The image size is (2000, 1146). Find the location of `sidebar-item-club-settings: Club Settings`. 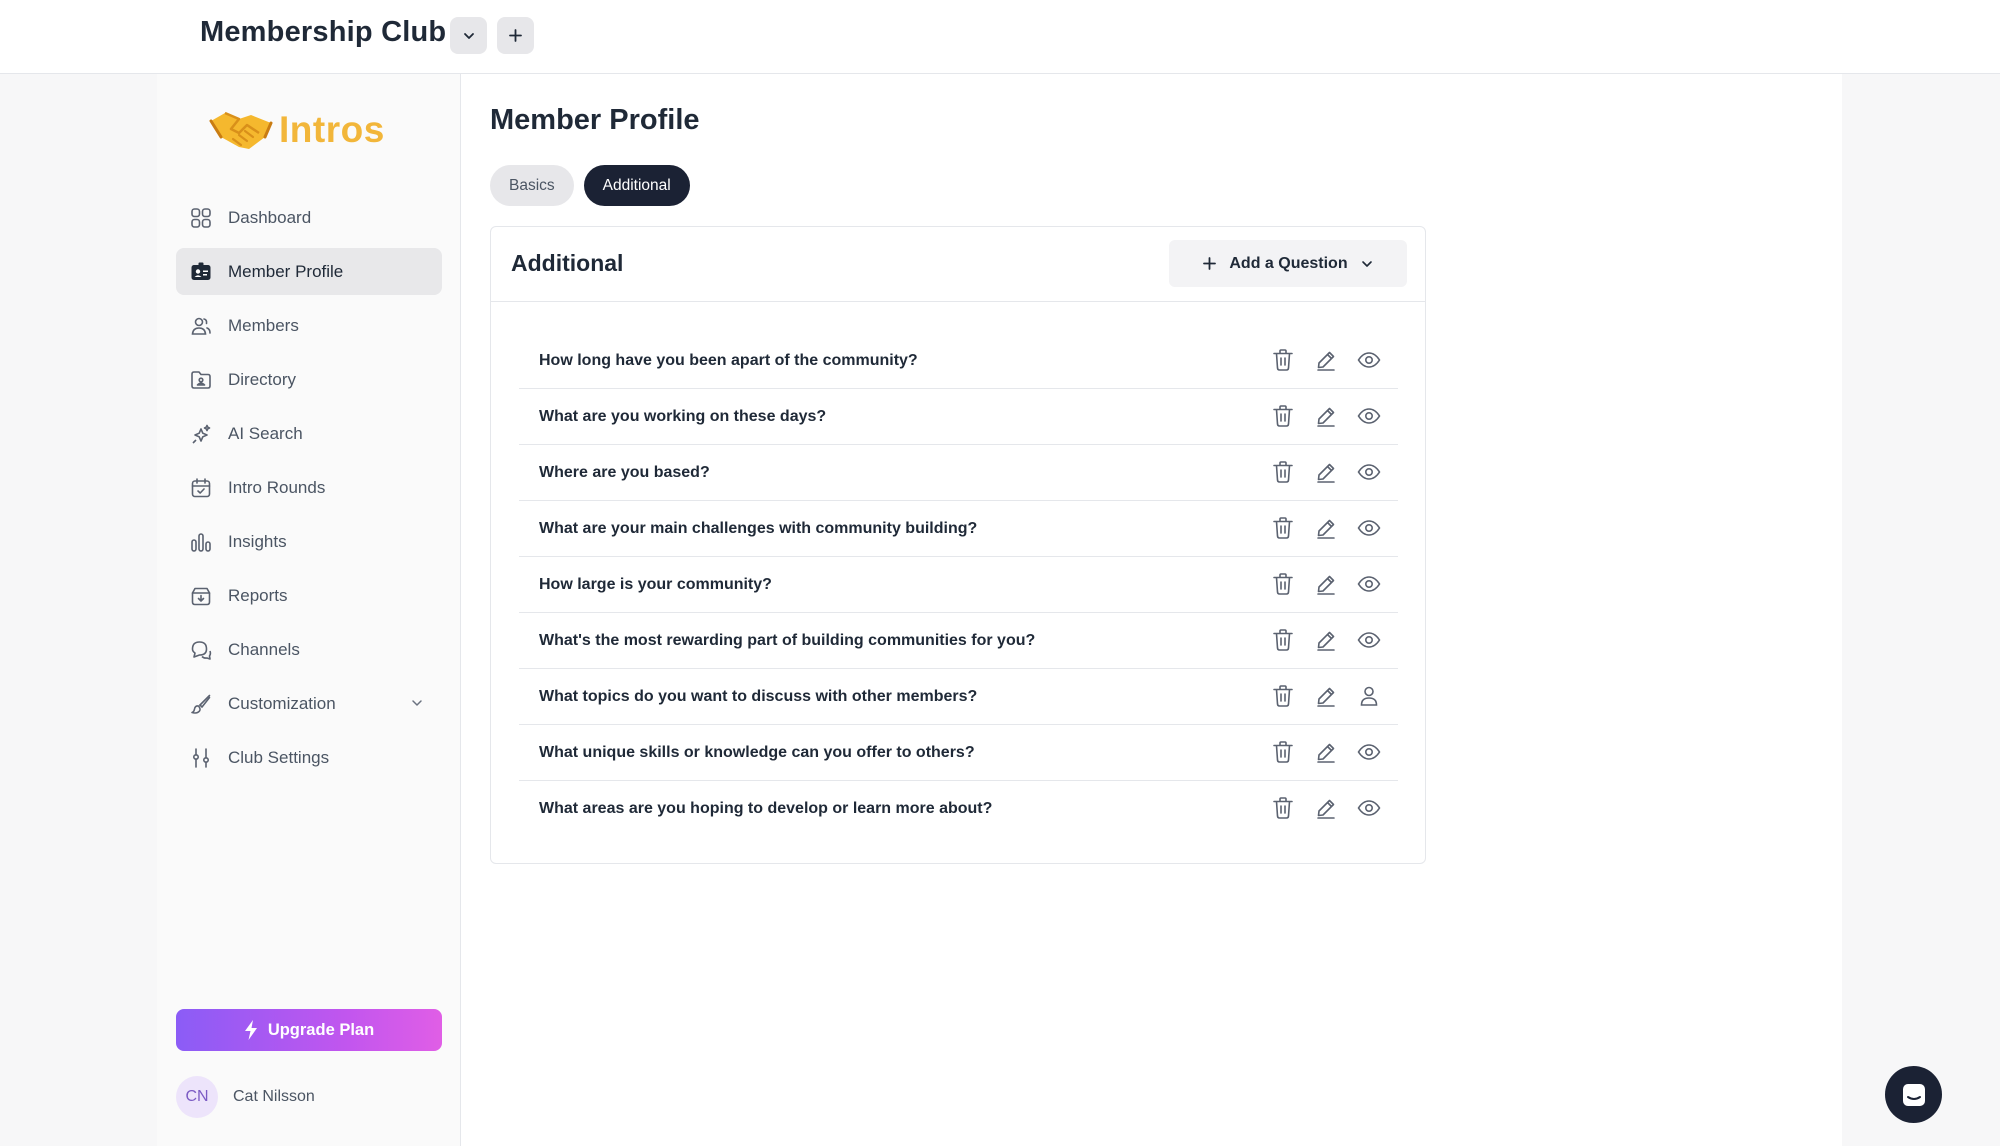

sidebar-item-club-settings: Club Settings is located at coordinates (309, 757).